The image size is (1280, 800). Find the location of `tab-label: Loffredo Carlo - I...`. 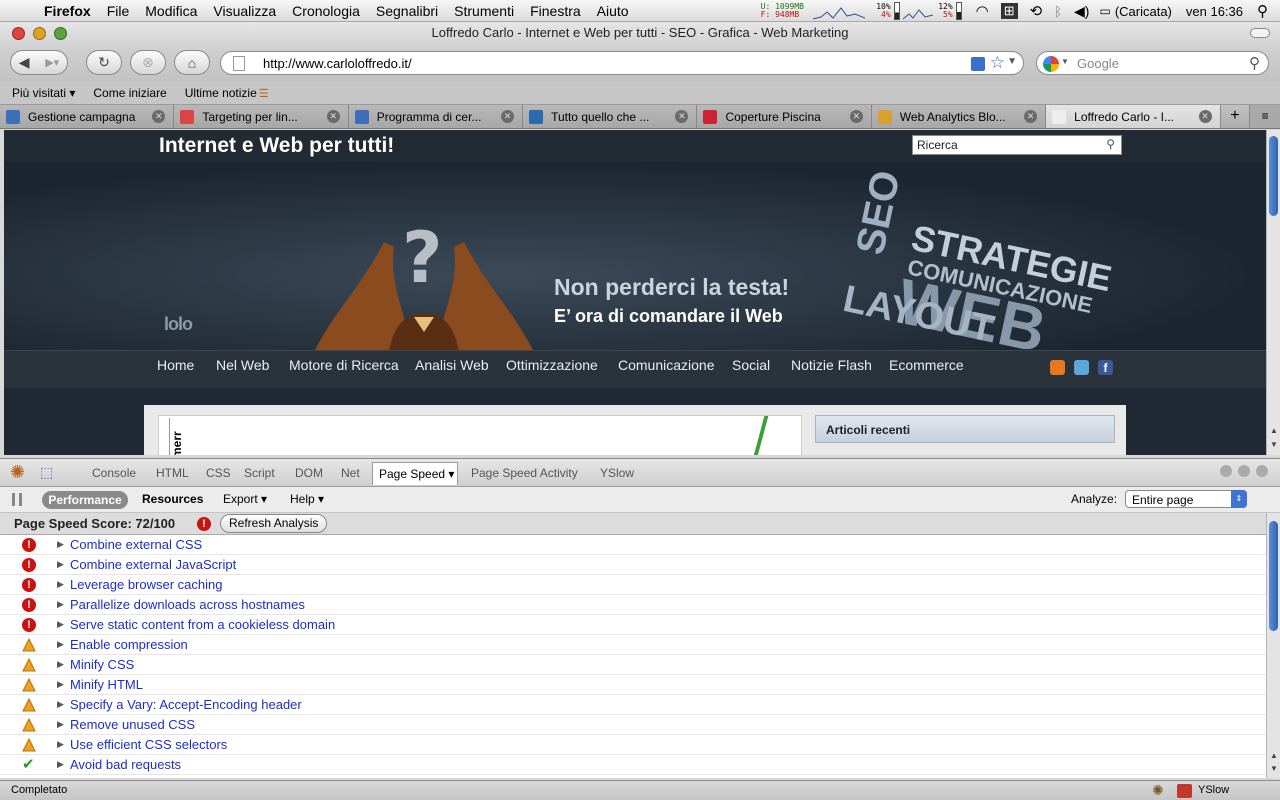

tab-label: Loffredo Carlo - I... is located at coordinates (1136, 117).